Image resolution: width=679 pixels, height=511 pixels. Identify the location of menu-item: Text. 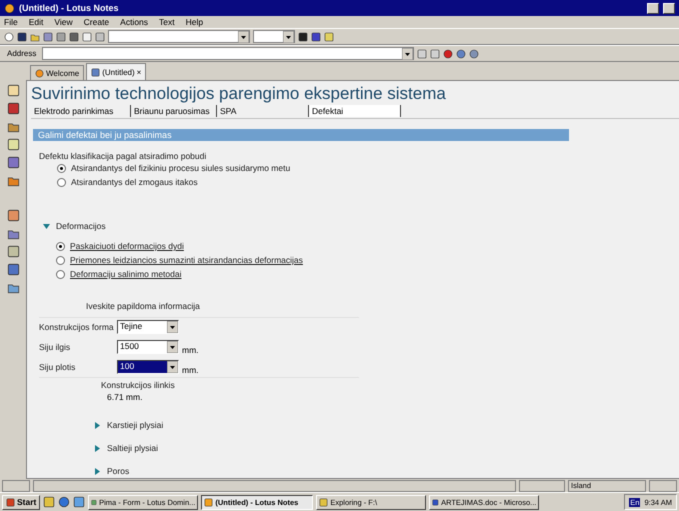
(167, 22).